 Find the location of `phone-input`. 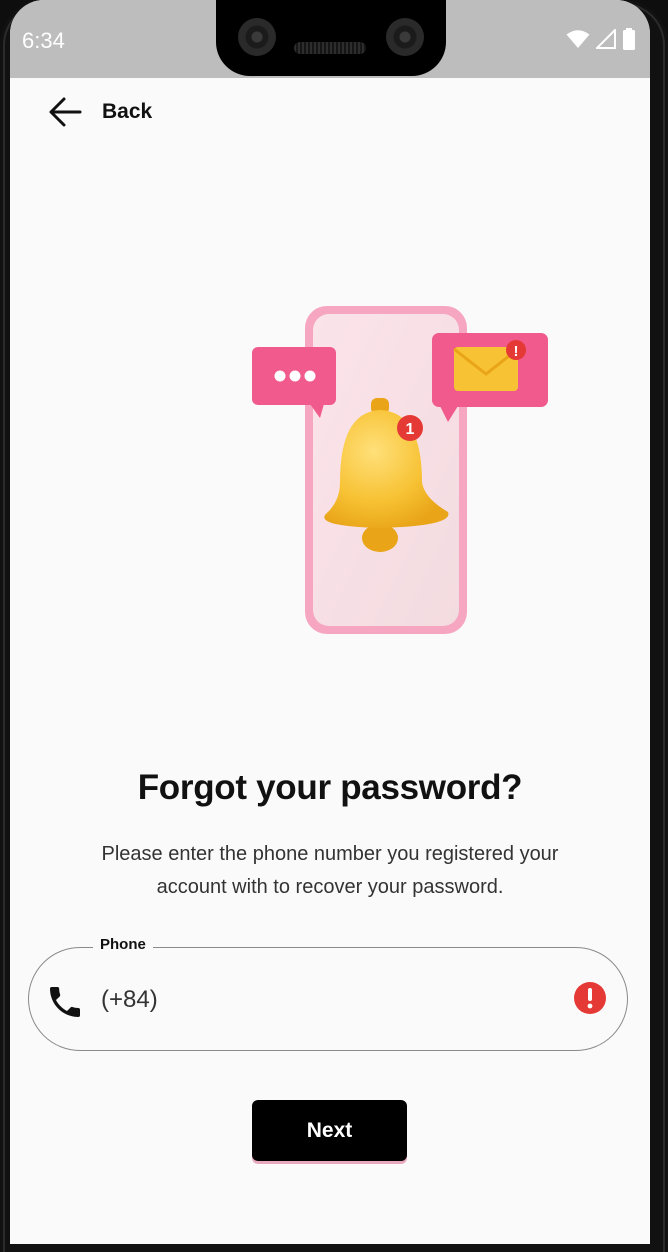

phone-input is located at coordinates (331, 1000).